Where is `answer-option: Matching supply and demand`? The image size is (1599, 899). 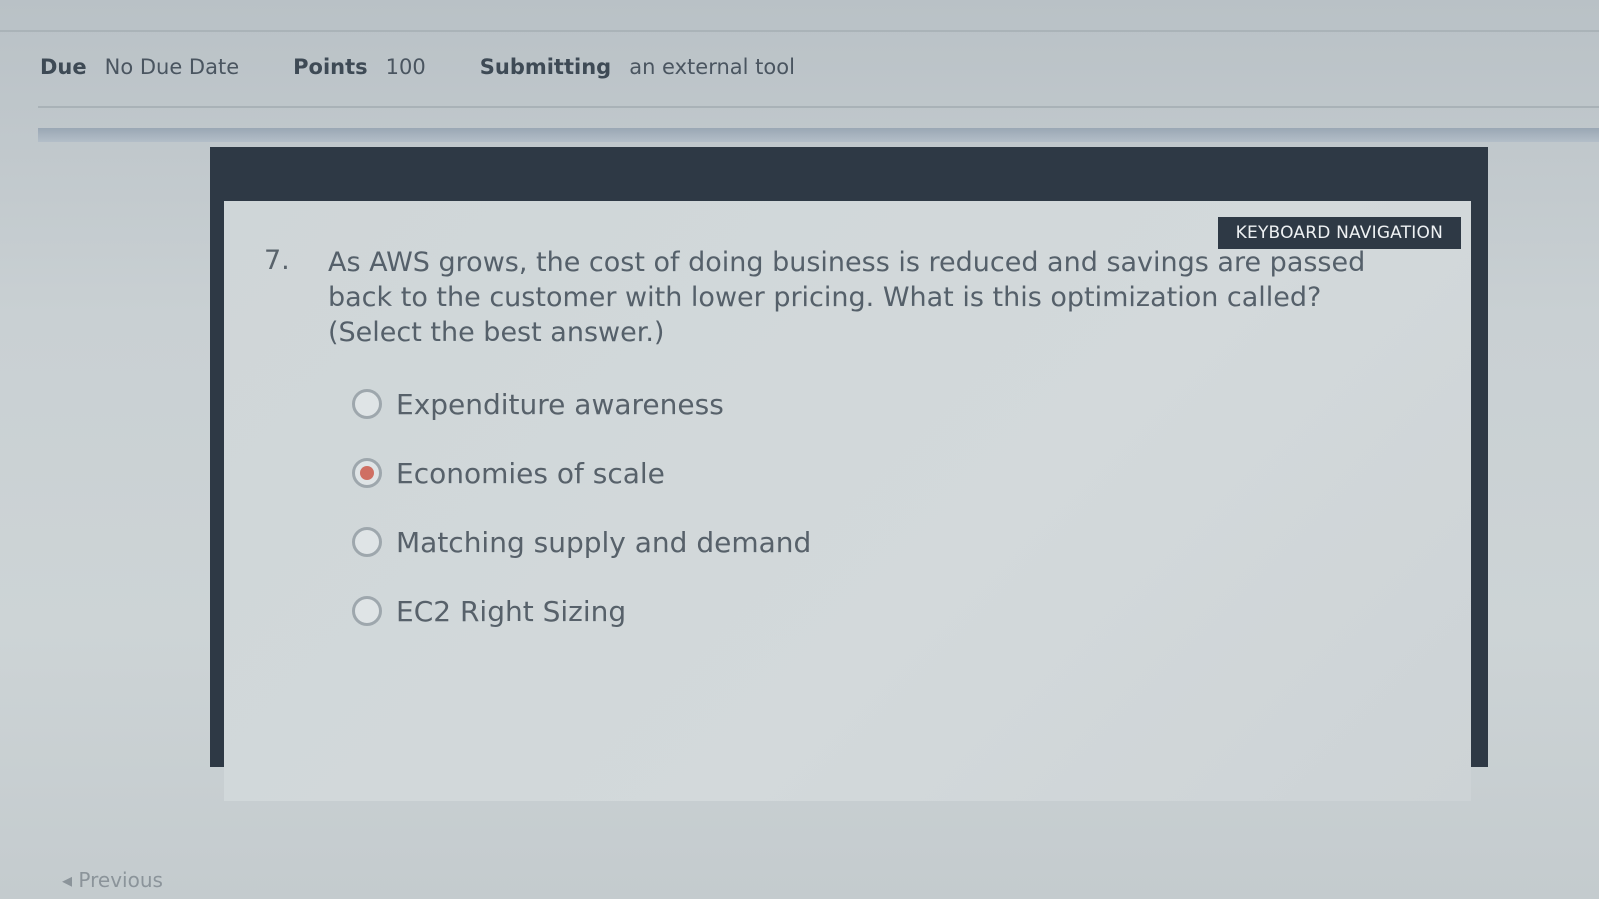 answer-option: Matching supply and demand is located at coordinates (581, 542).